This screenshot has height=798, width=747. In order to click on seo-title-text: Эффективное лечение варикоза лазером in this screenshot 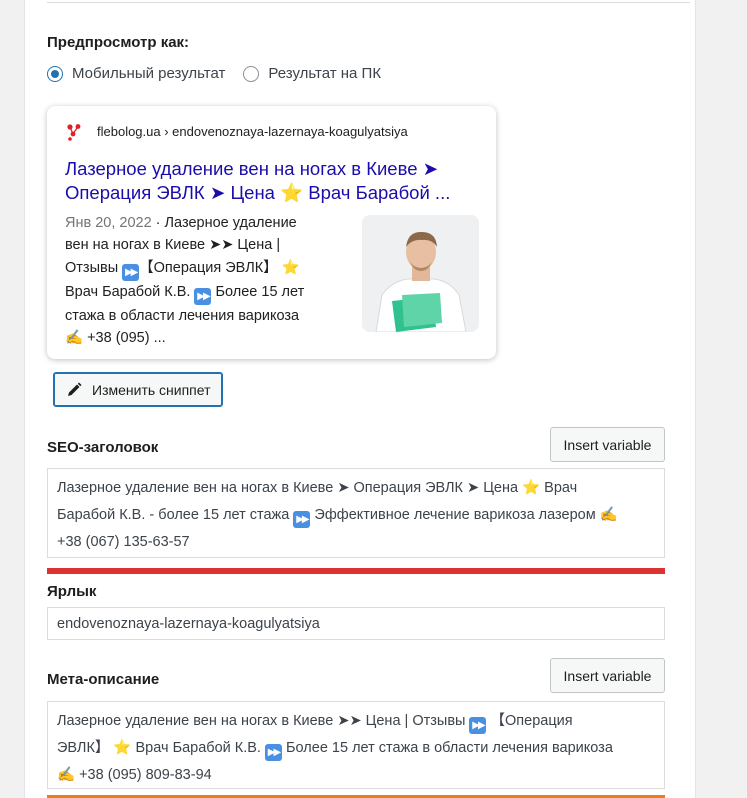, I will do `click(454, 515)`.